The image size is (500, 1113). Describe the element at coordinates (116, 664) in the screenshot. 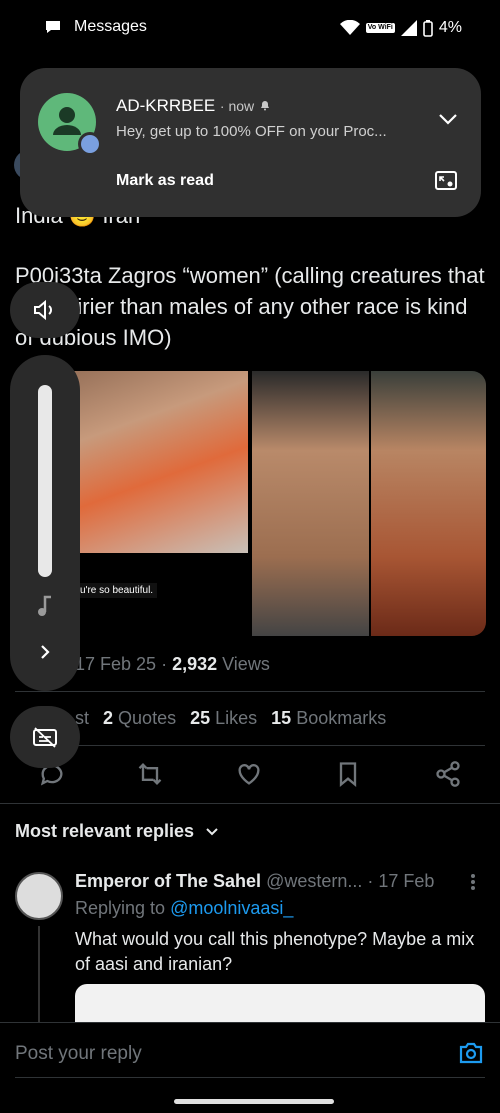

I see `tweet-date: 17 Feb 25` at that location.